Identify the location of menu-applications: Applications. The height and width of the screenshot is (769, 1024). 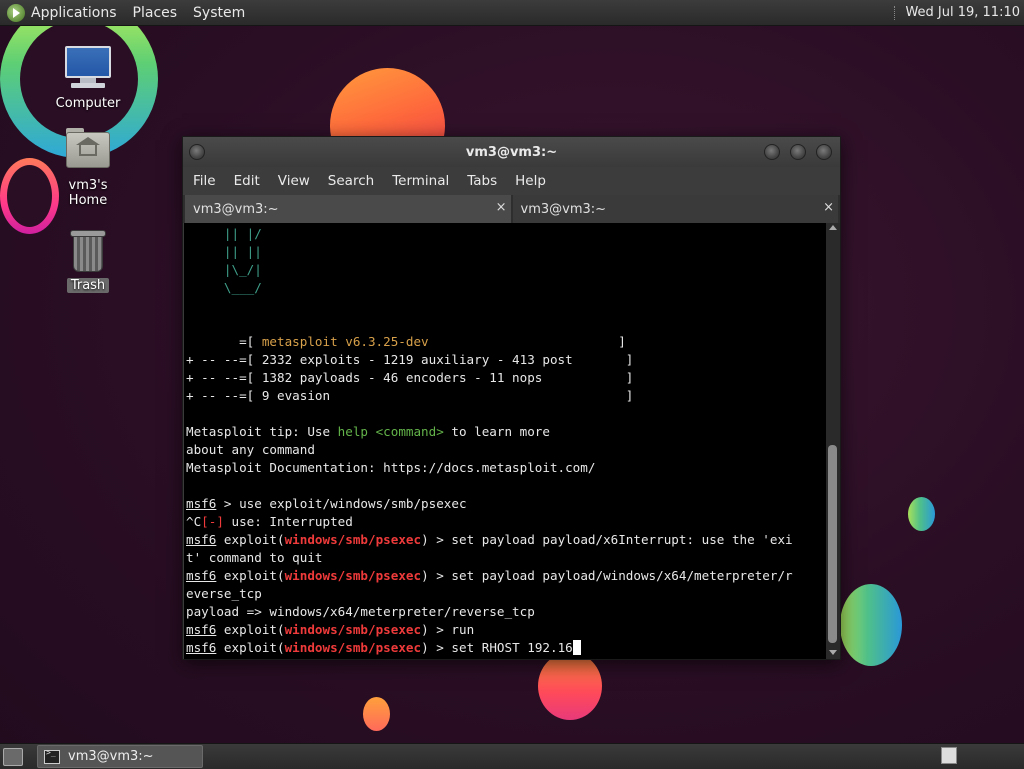
(74, 13).